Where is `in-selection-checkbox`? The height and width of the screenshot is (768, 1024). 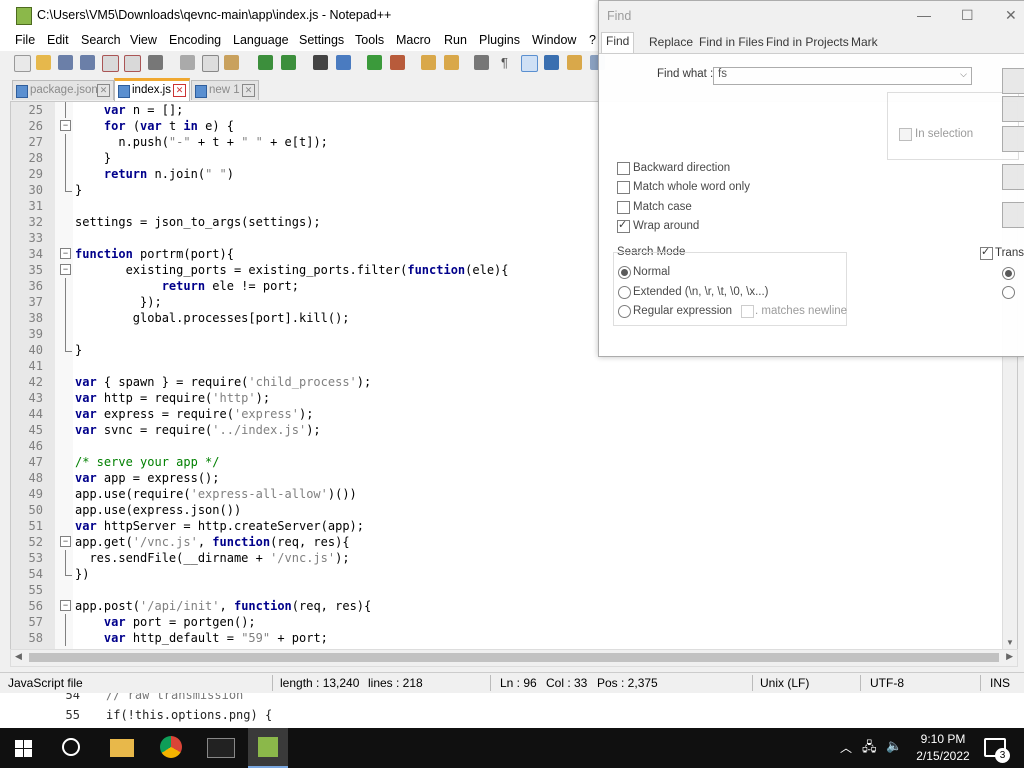 in-selection-checkbox is located at coordinates (905, 134).